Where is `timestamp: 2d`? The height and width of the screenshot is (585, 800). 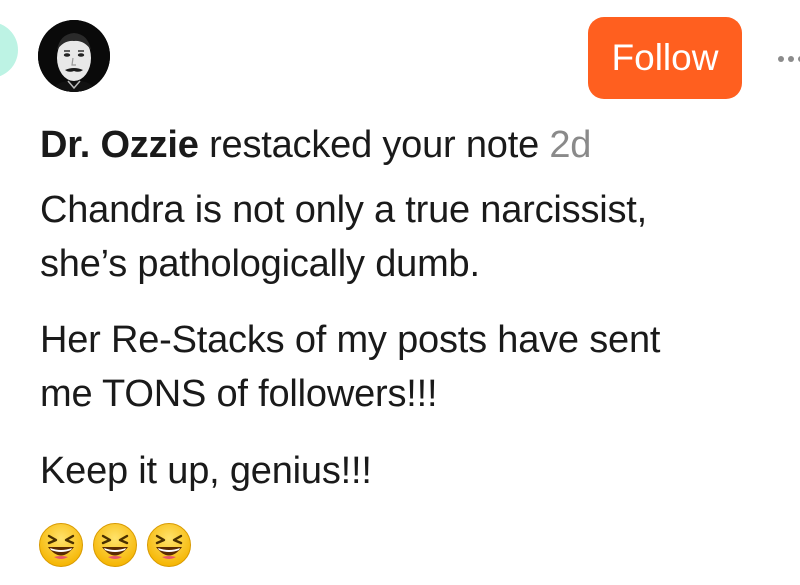 timestamp: 2d is located at coordinates (570, 145).